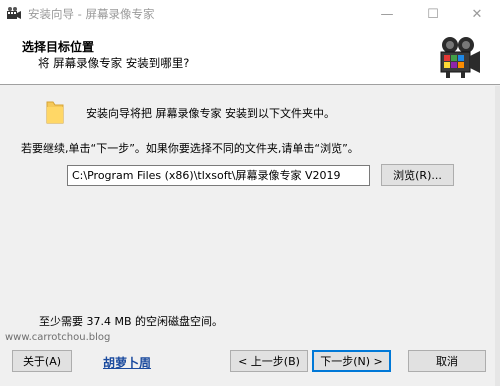  What do you see at coordinates (127, 362) in the screenshot?
I see `author-link: 胡萝卜周` at bounding box center [127, 362].